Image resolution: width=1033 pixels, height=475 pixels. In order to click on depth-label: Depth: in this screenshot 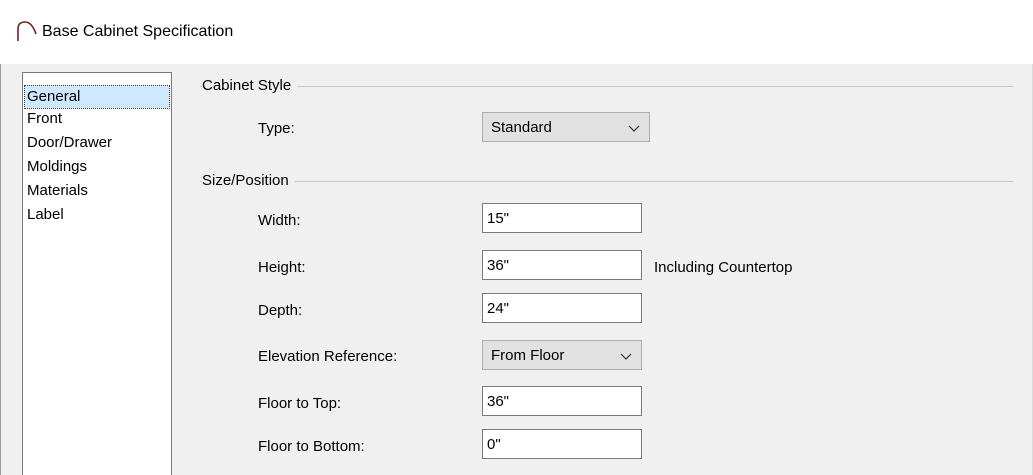, I will do `click(280, 310)`.